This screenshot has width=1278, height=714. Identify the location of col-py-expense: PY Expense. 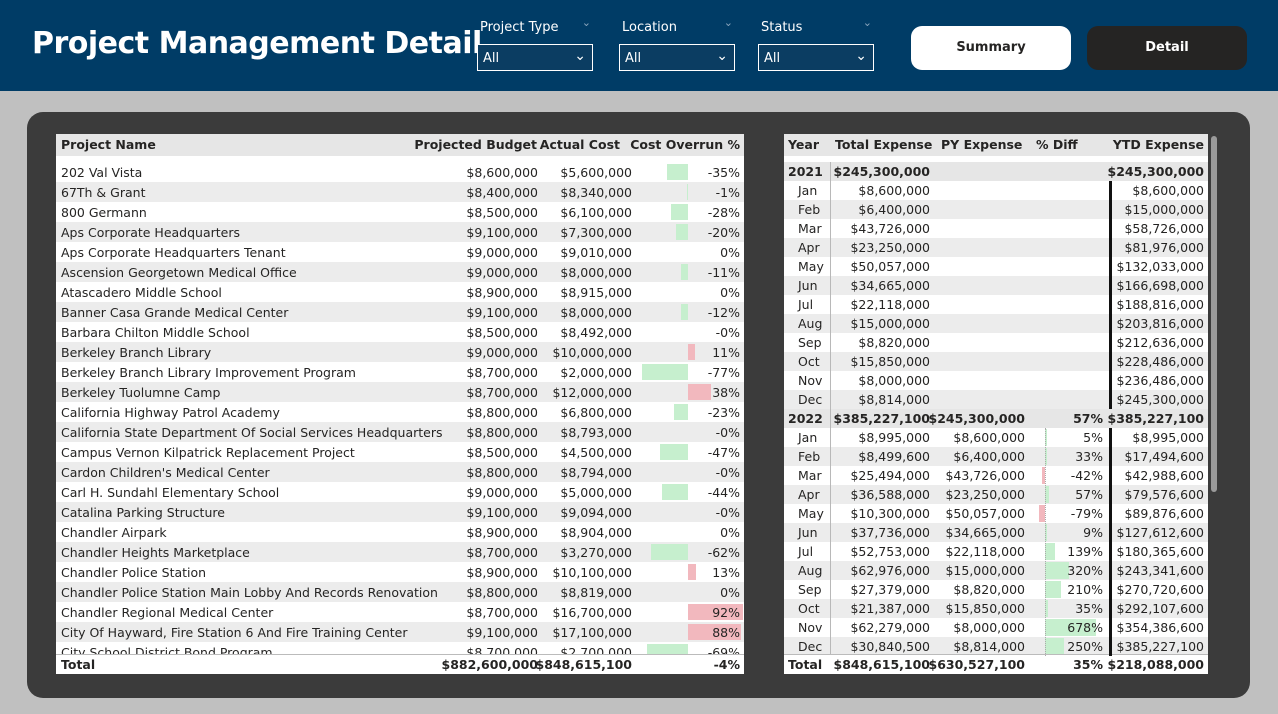
(981, 144).